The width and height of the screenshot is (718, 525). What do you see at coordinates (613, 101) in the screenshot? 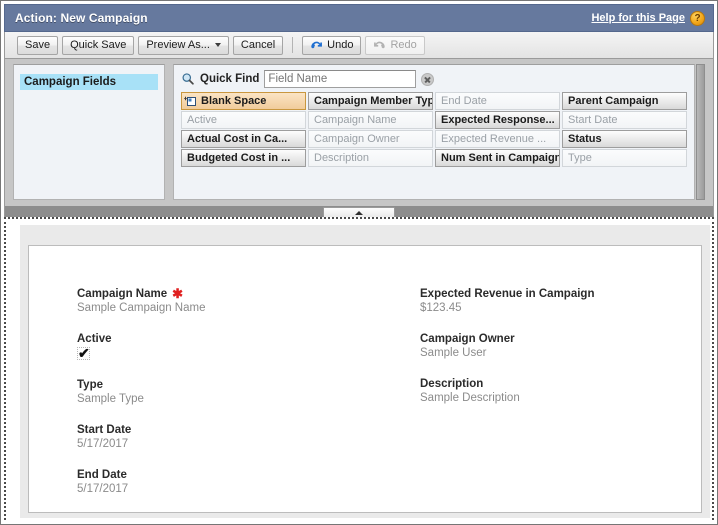
I see `field-item-label: Parent Campaign` at bounding box center [613, 101].